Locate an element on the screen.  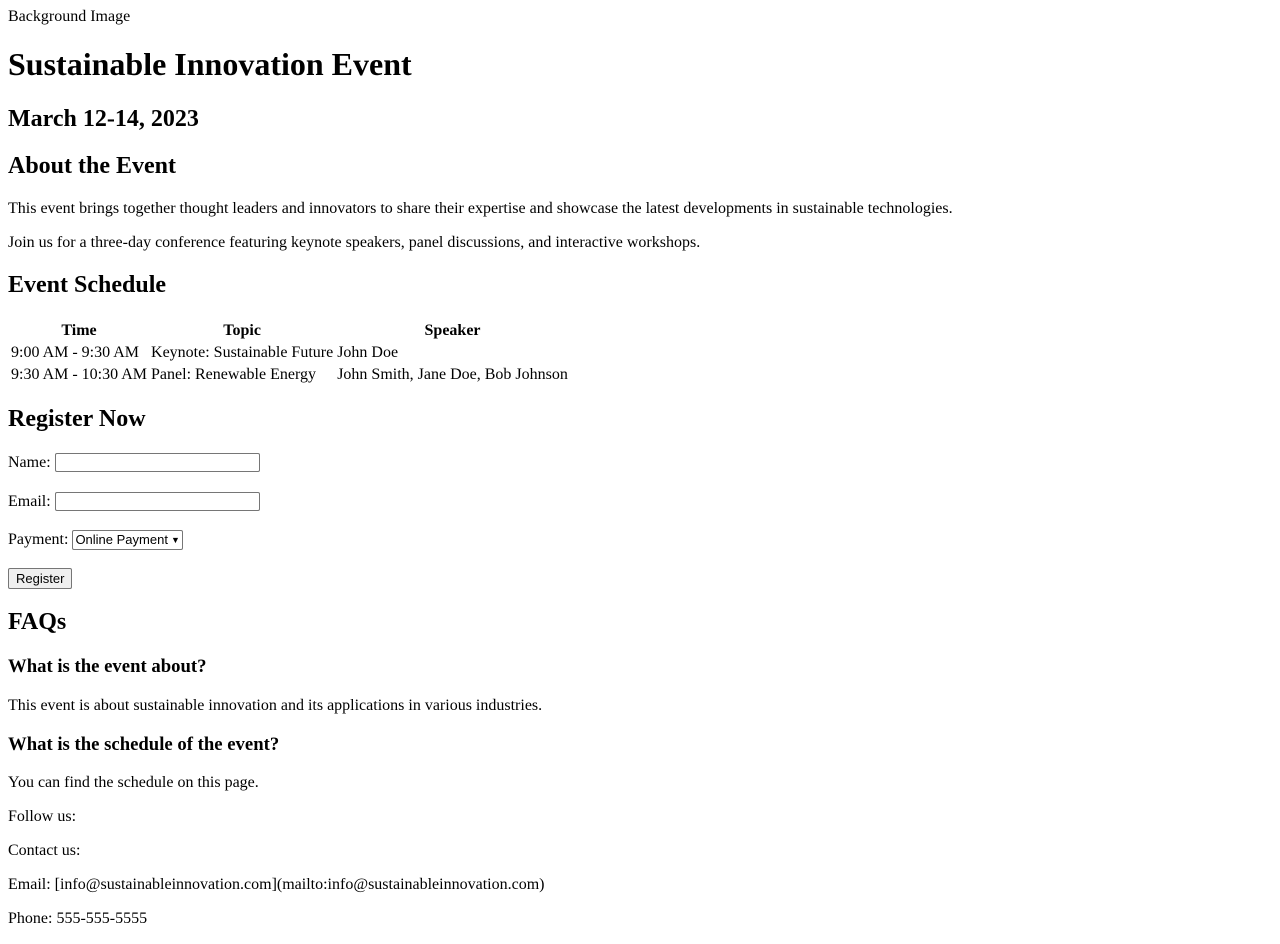
cell-speaker: John Smith, Jane Doe, Bob Johnson is located at coordinates (452, 374).